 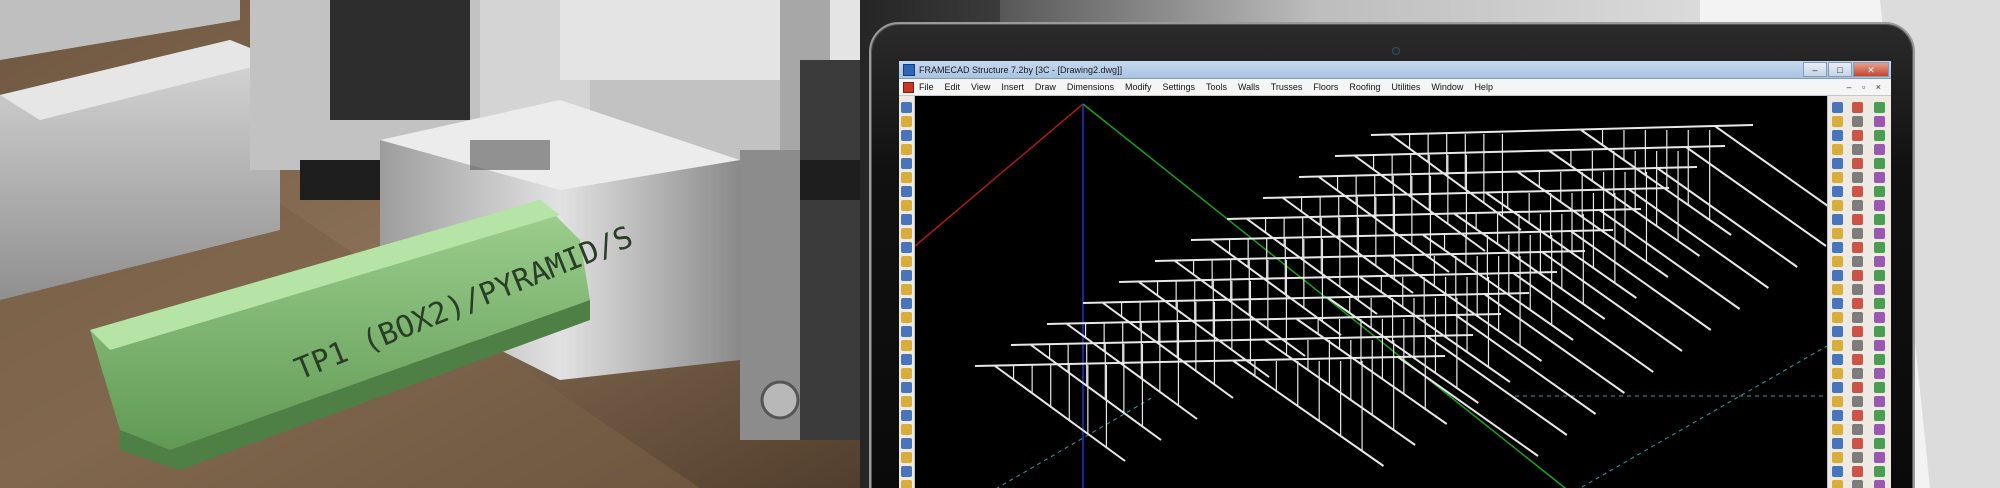 What do you see at coordinates (1216, 87) in the screenshot?
I see `menu-tools: Tools` at bounding box center [1216, 87].